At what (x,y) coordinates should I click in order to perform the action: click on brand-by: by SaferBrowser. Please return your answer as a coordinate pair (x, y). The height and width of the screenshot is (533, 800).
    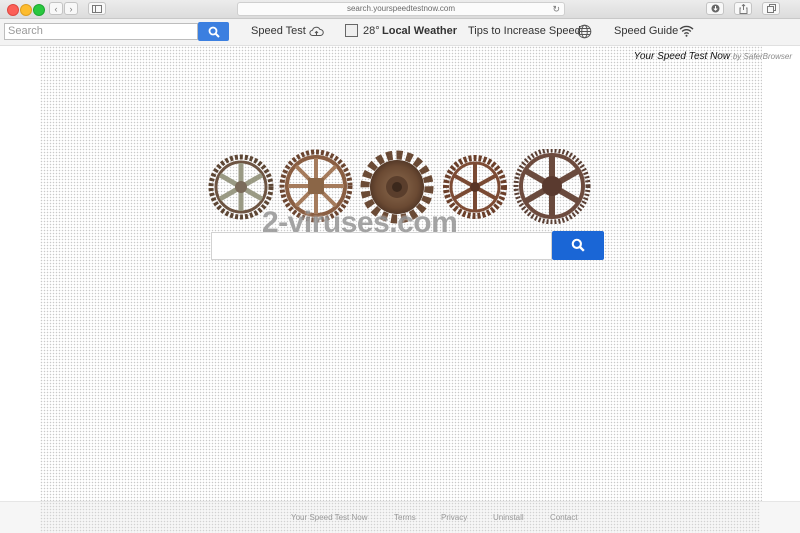
    Looking at the image, I should click on (762, 56).